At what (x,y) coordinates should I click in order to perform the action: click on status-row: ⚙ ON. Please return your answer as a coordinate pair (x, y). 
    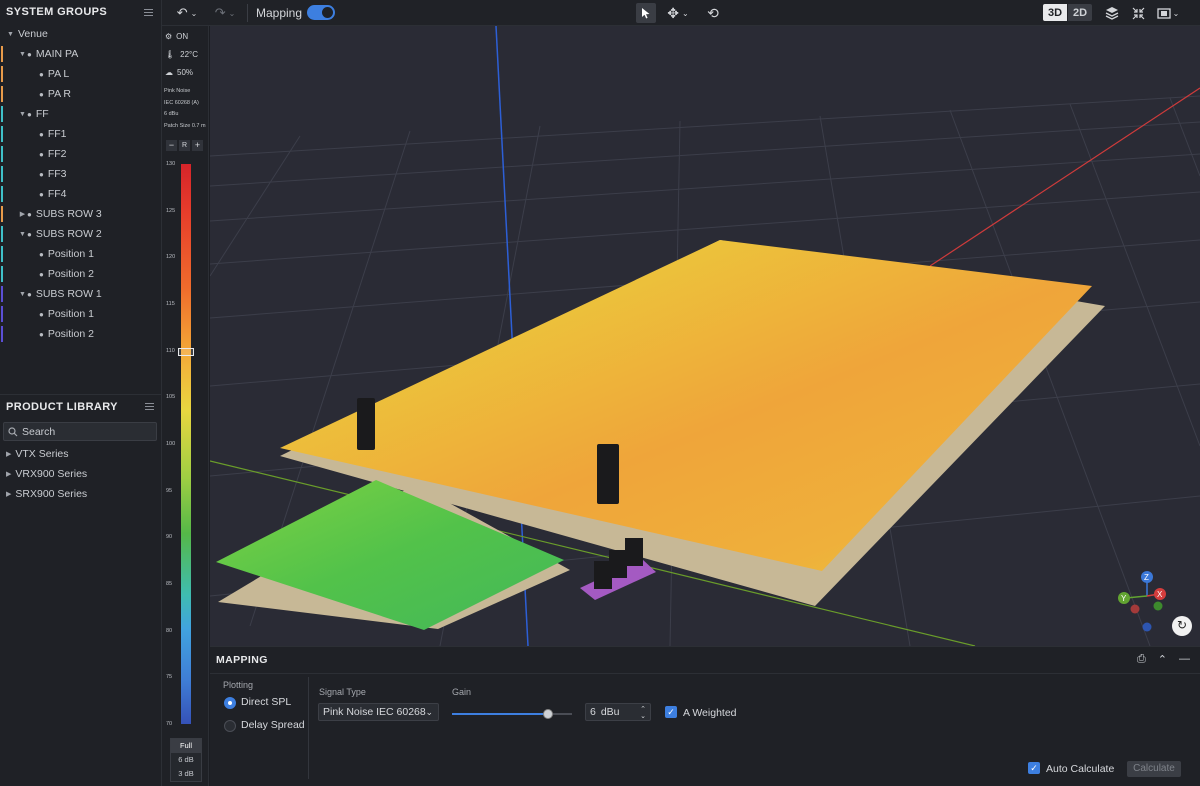
    Looking at the image, I should click on (176, 36).